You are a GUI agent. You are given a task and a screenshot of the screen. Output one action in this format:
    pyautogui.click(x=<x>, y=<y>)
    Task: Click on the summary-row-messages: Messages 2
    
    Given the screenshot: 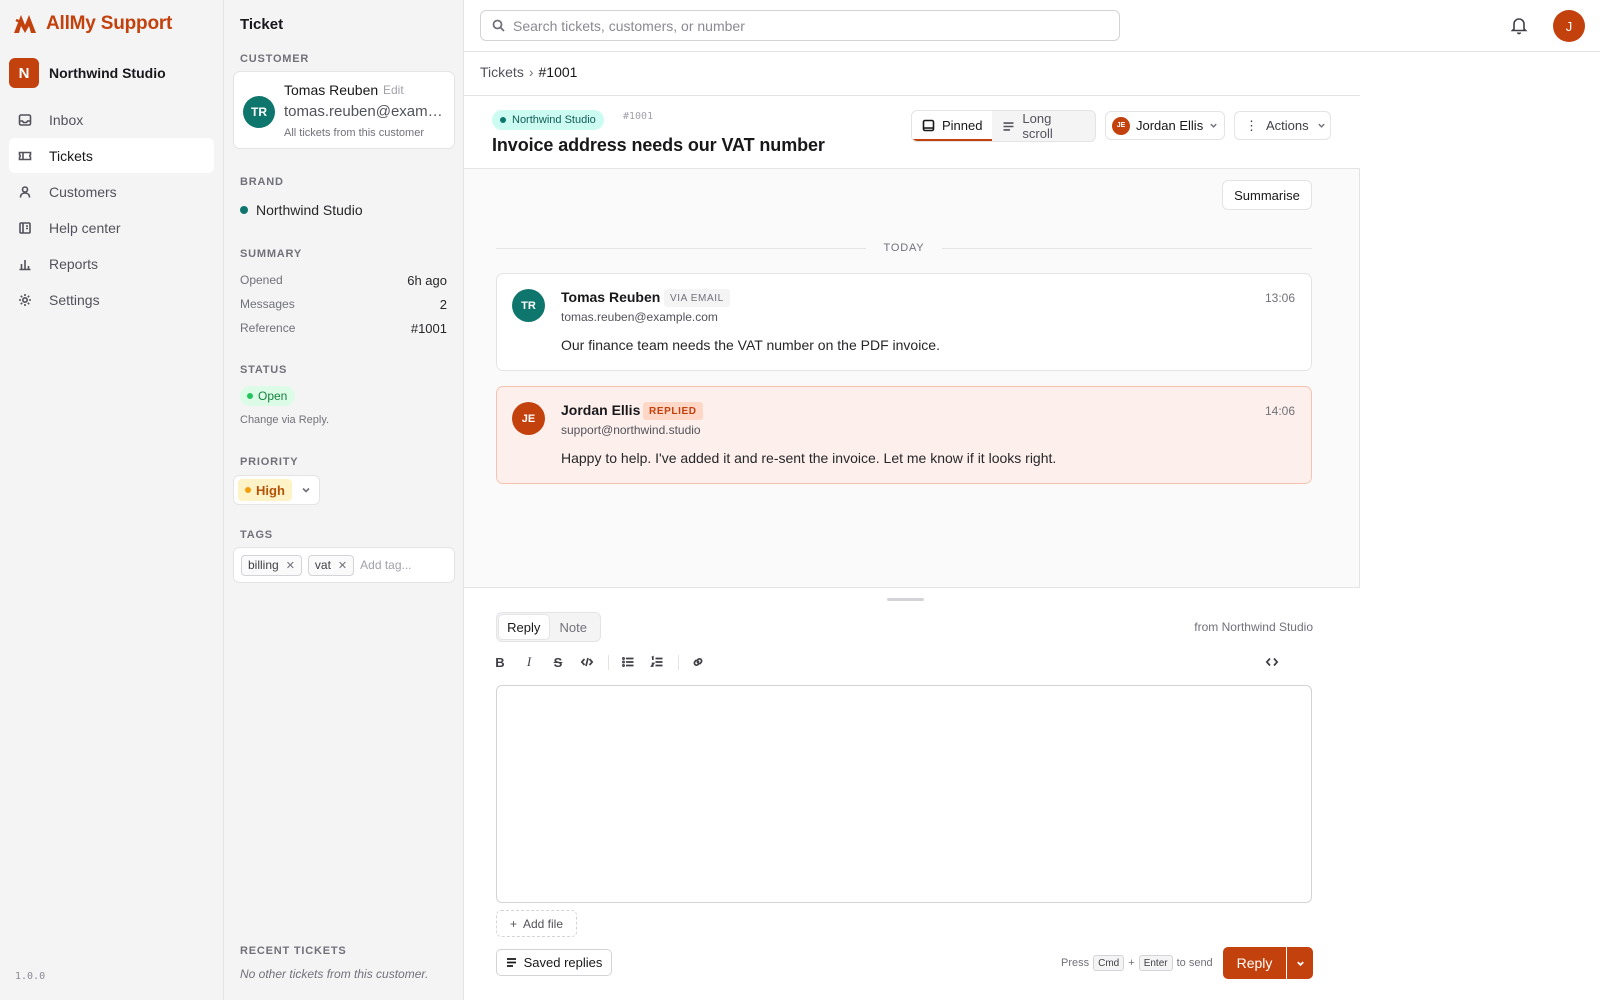 What is the action you would take?
    pyautogui.click(x=343, y=304)
    